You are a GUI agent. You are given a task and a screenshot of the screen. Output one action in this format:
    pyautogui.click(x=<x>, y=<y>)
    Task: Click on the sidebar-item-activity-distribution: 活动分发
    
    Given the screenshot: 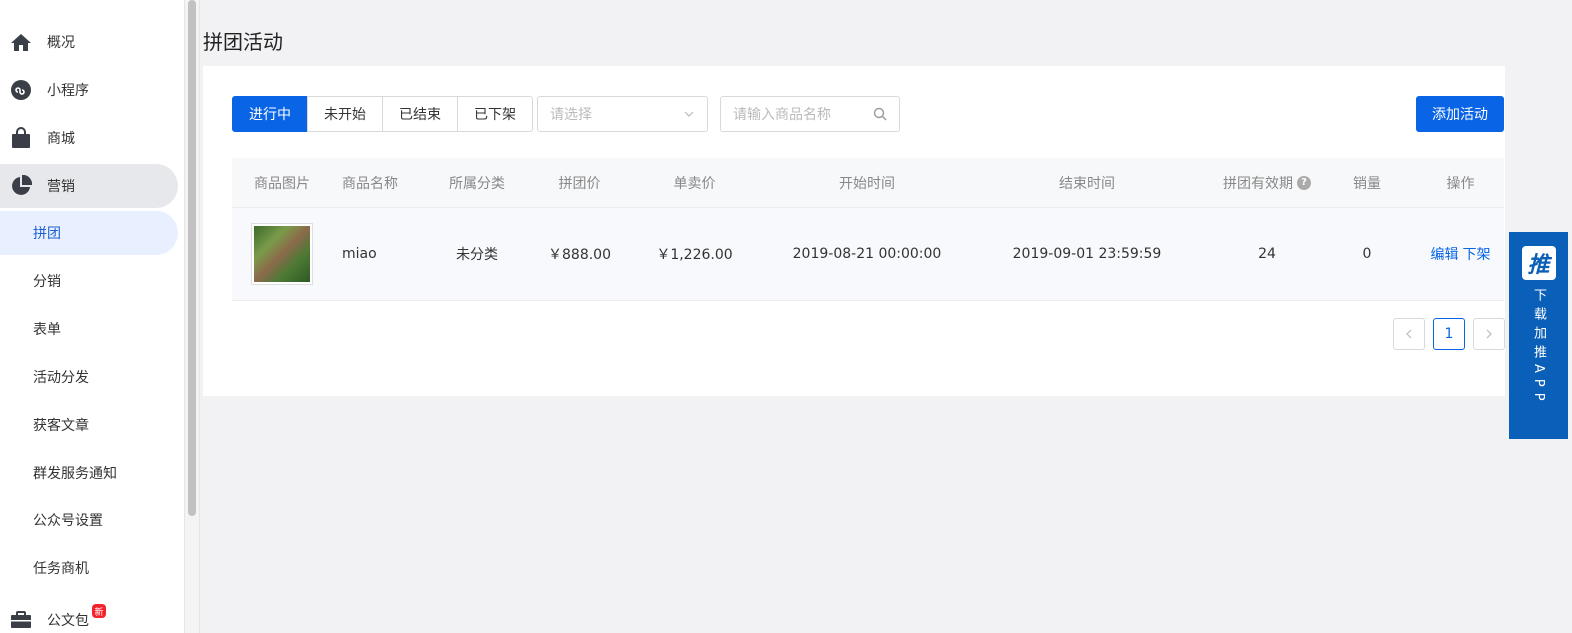 What is the action you would take?
    pyautogui.click(x=89, y=377)
    